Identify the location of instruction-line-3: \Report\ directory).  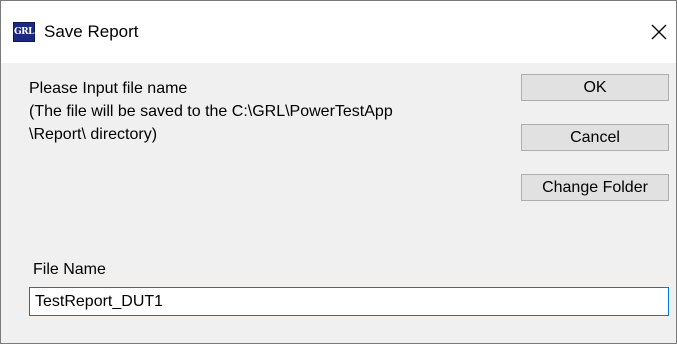
(93, 134).